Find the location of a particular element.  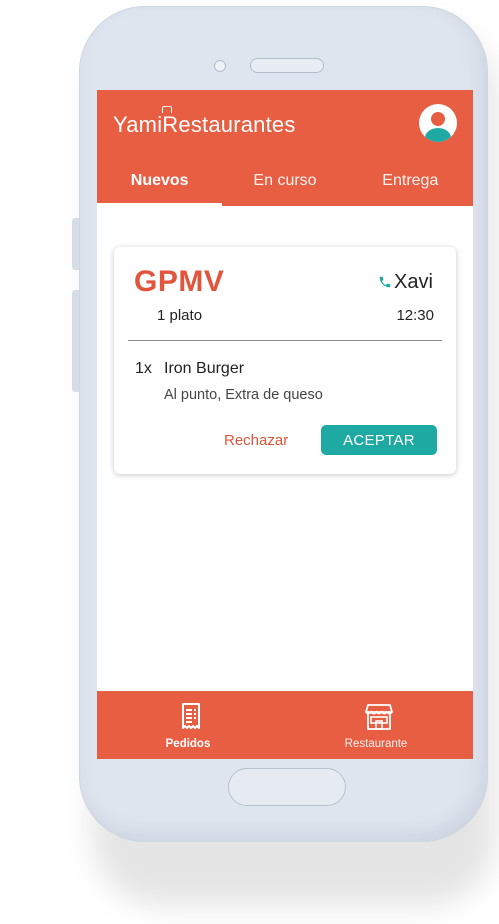

user-avatar-icon is located at coordinates (438, 123).